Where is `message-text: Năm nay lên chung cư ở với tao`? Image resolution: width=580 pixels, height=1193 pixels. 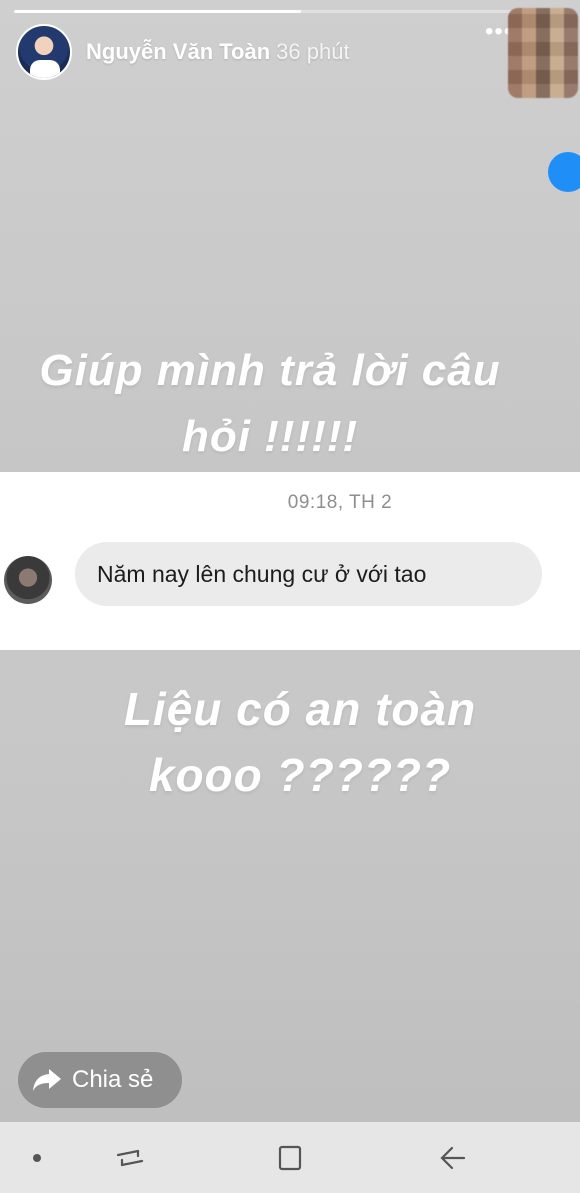 message-text: Năm nay lên chung cư ở với tao is located at coordinates (262, 573).